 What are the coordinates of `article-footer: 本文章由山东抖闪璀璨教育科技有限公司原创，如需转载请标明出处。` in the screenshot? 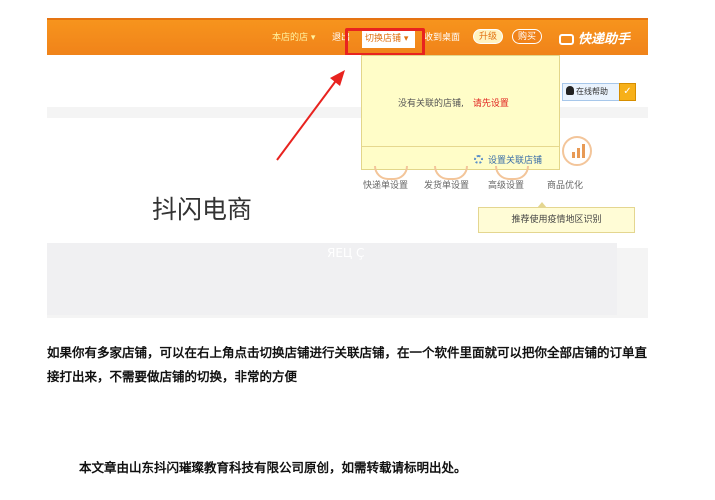 It's located at (273, 467).